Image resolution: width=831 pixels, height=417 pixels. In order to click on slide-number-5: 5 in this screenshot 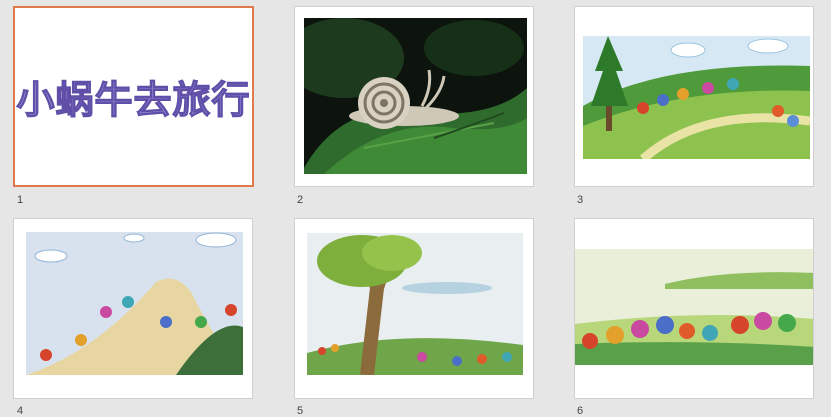, I will do `click(300, 411)`.